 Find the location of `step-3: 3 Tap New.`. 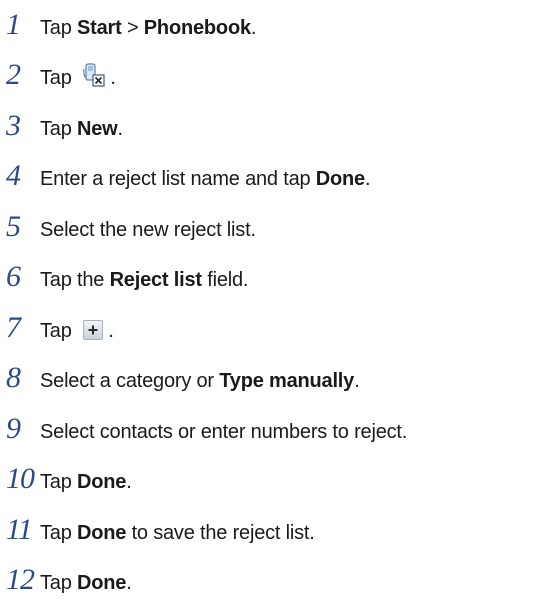

step-3: 3 Tap New. is located at coordinates (271, 122).